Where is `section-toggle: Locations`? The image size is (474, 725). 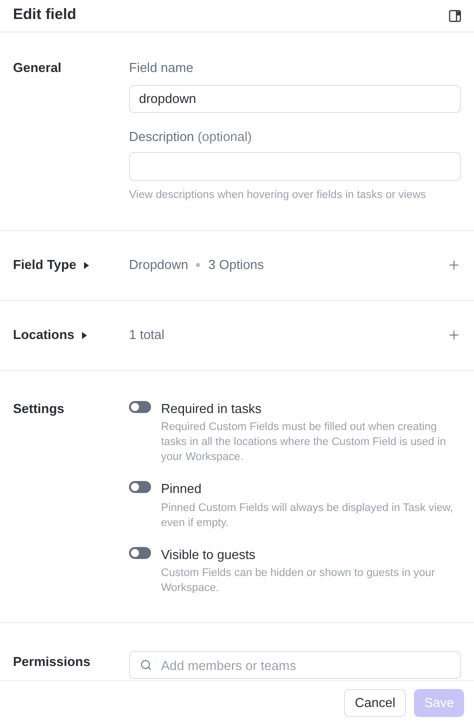 section-toggle: Locations is located at coordinates (71, 335).